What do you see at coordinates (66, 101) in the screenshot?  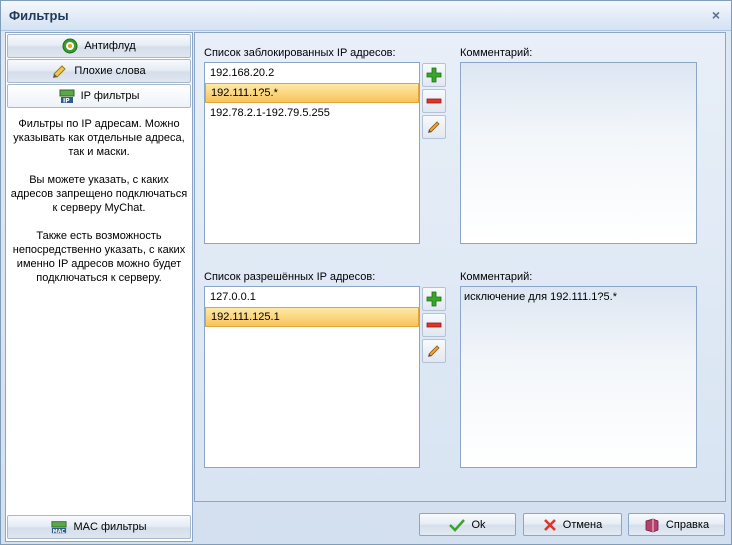 I see `svg-text: IP` at bounding box center [66, 101].